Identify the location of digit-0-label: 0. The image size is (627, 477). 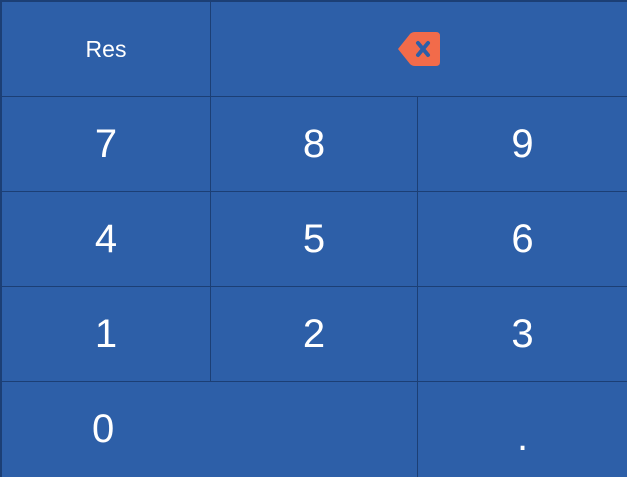
(103, 429).